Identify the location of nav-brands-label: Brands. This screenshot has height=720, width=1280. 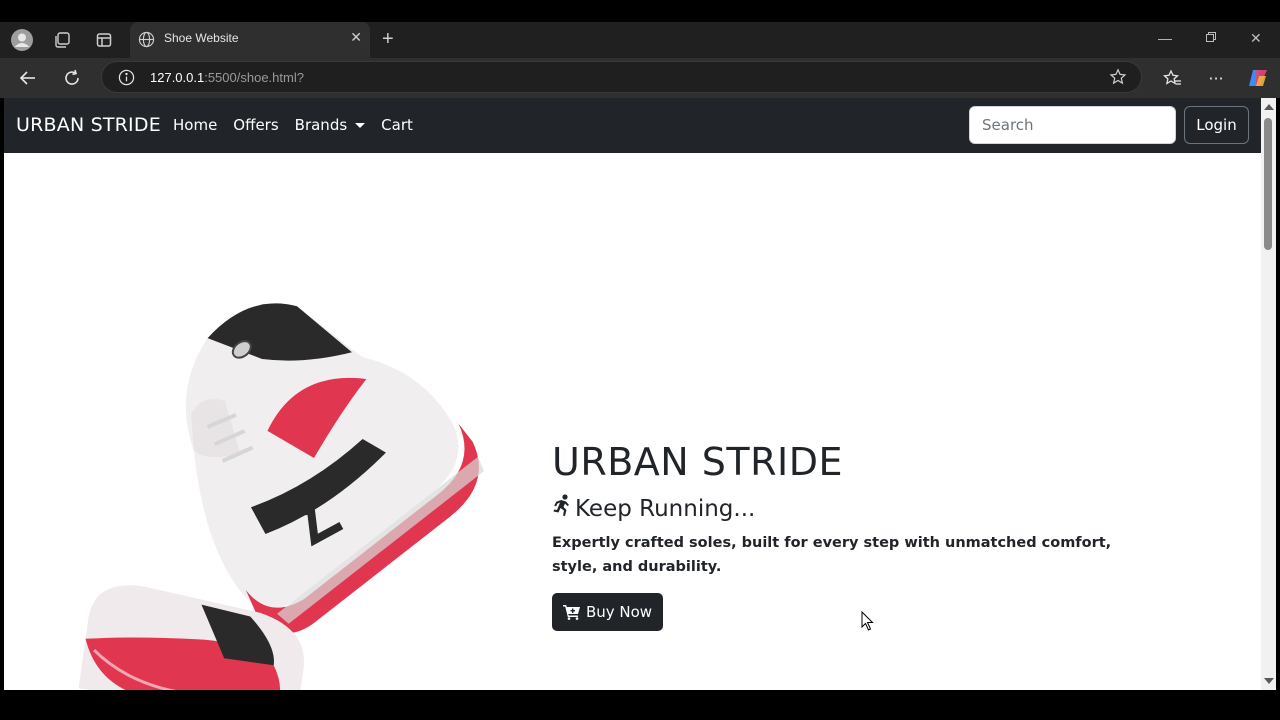
(321, 125).